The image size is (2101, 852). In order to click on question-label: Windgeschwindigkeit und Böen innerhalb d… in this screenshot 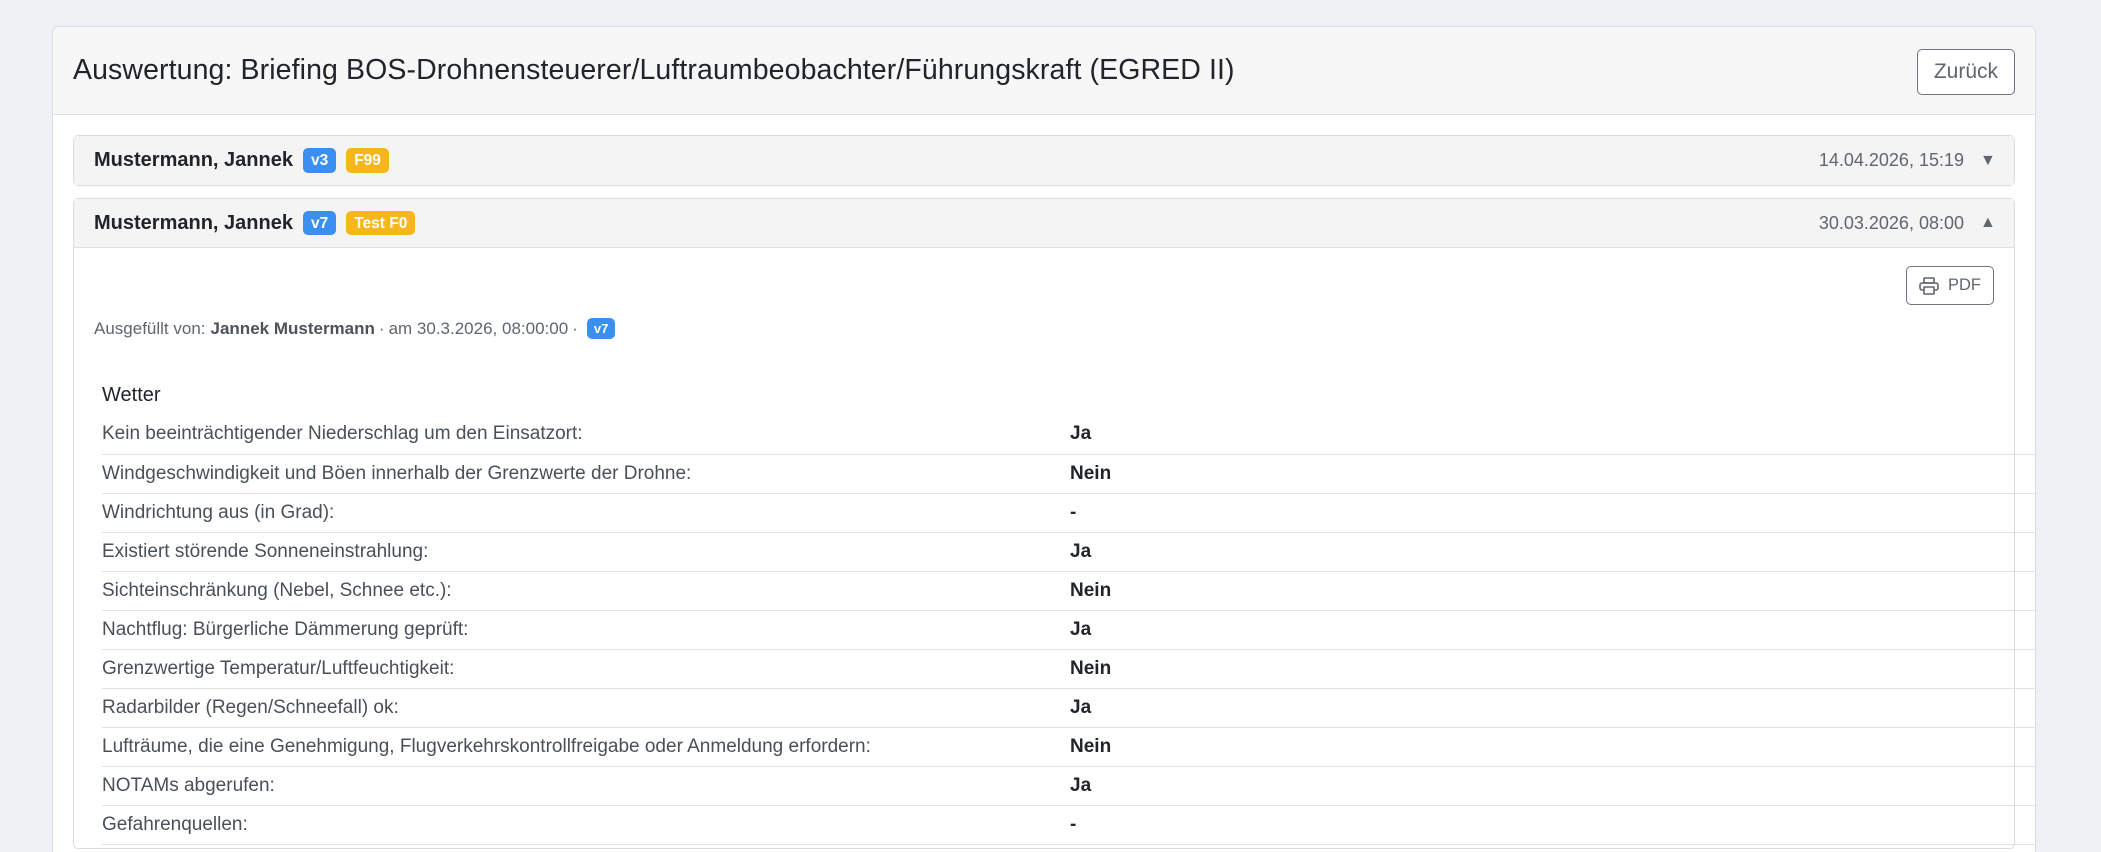, I will do `click(586, 474)`.